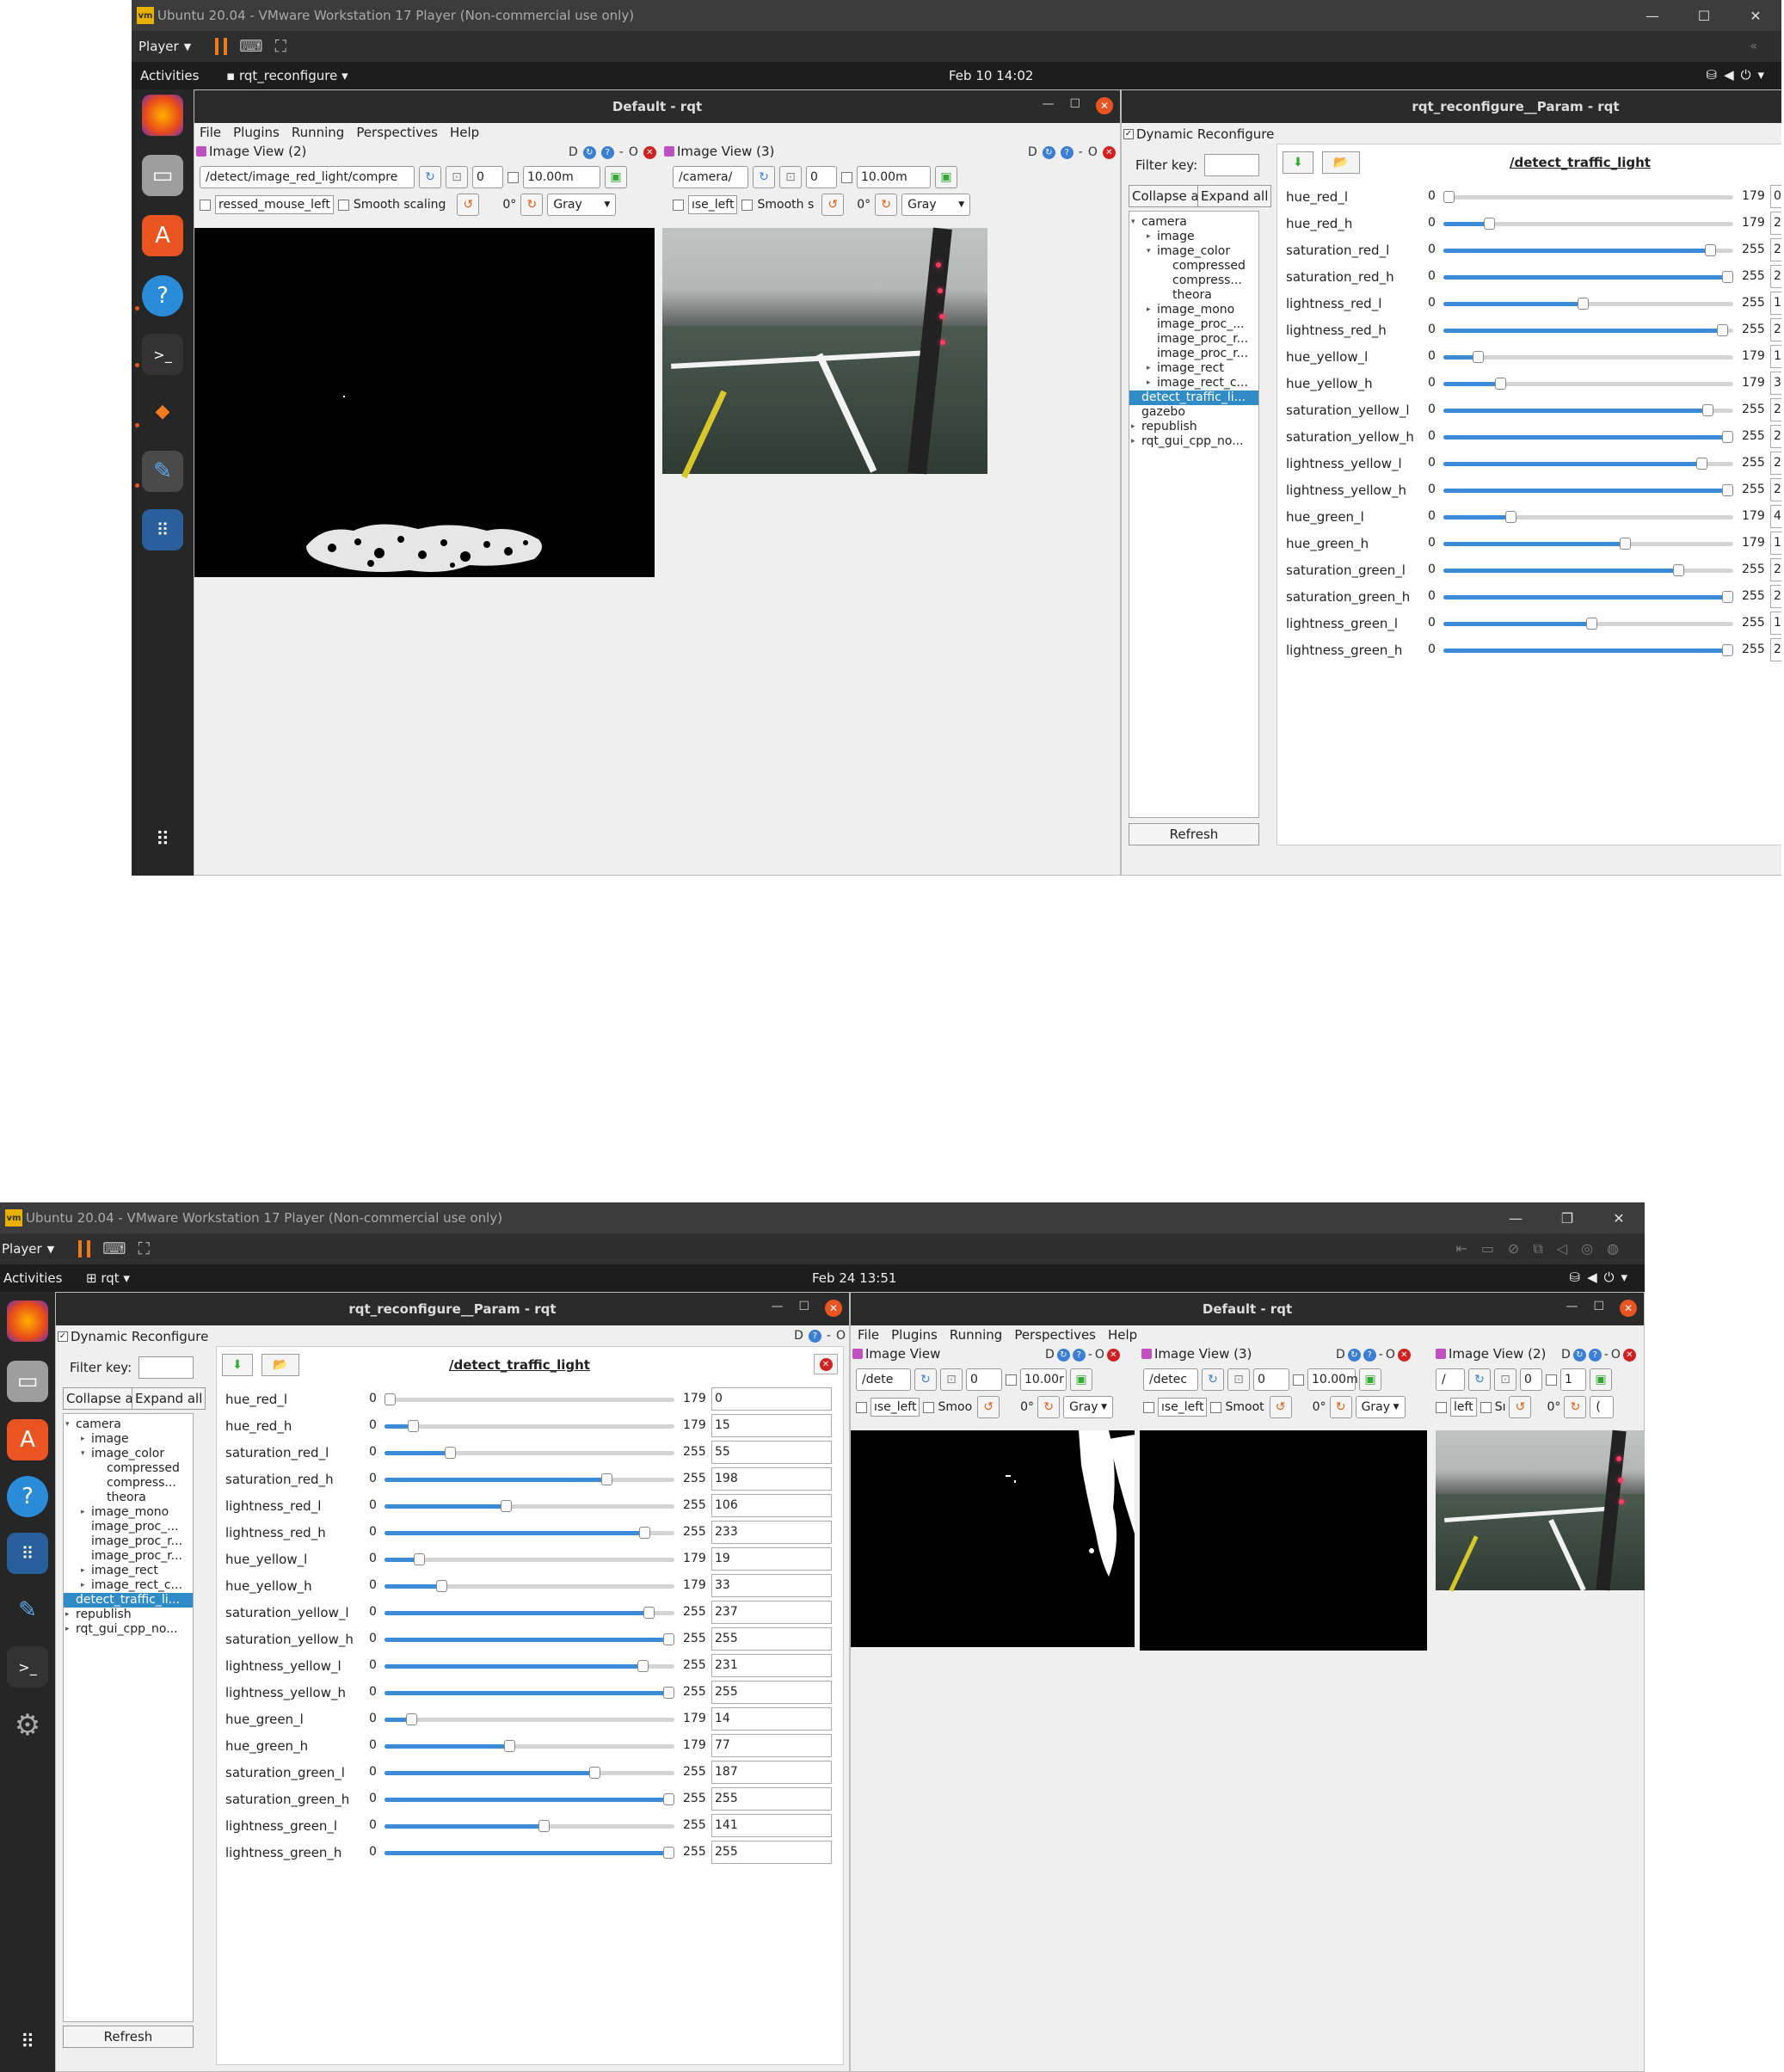  Describe the element at coordinates (28, 1725) in the screenshot. I see `settings-icon: ⚙` at that location.